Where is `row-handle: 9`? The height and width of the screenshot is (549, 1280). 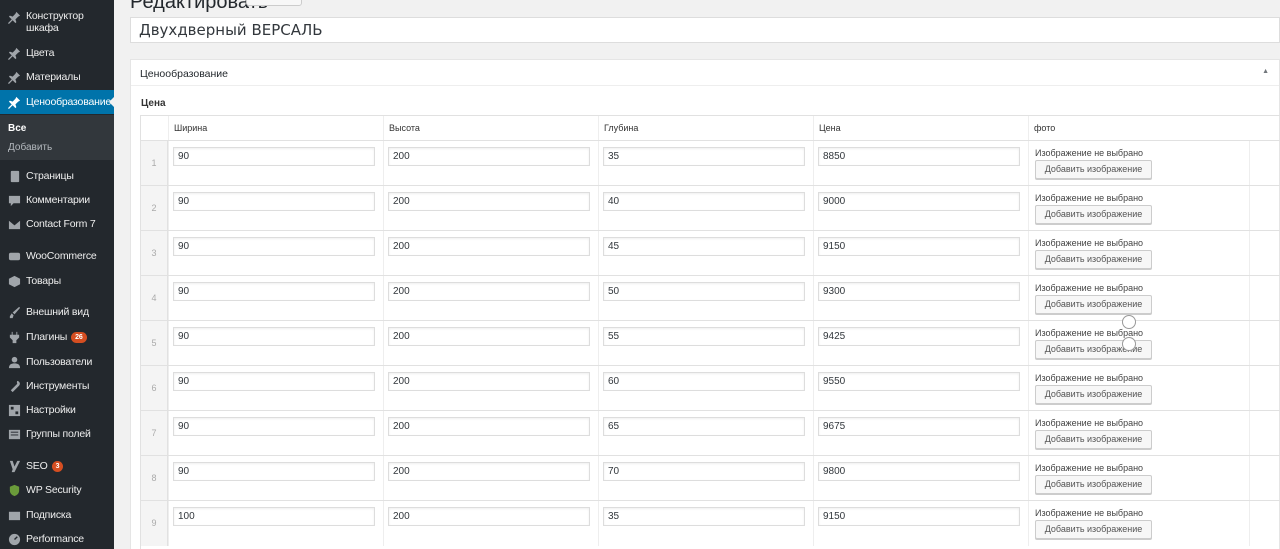
row-handle: 9 is located at coordinates (154, 523).